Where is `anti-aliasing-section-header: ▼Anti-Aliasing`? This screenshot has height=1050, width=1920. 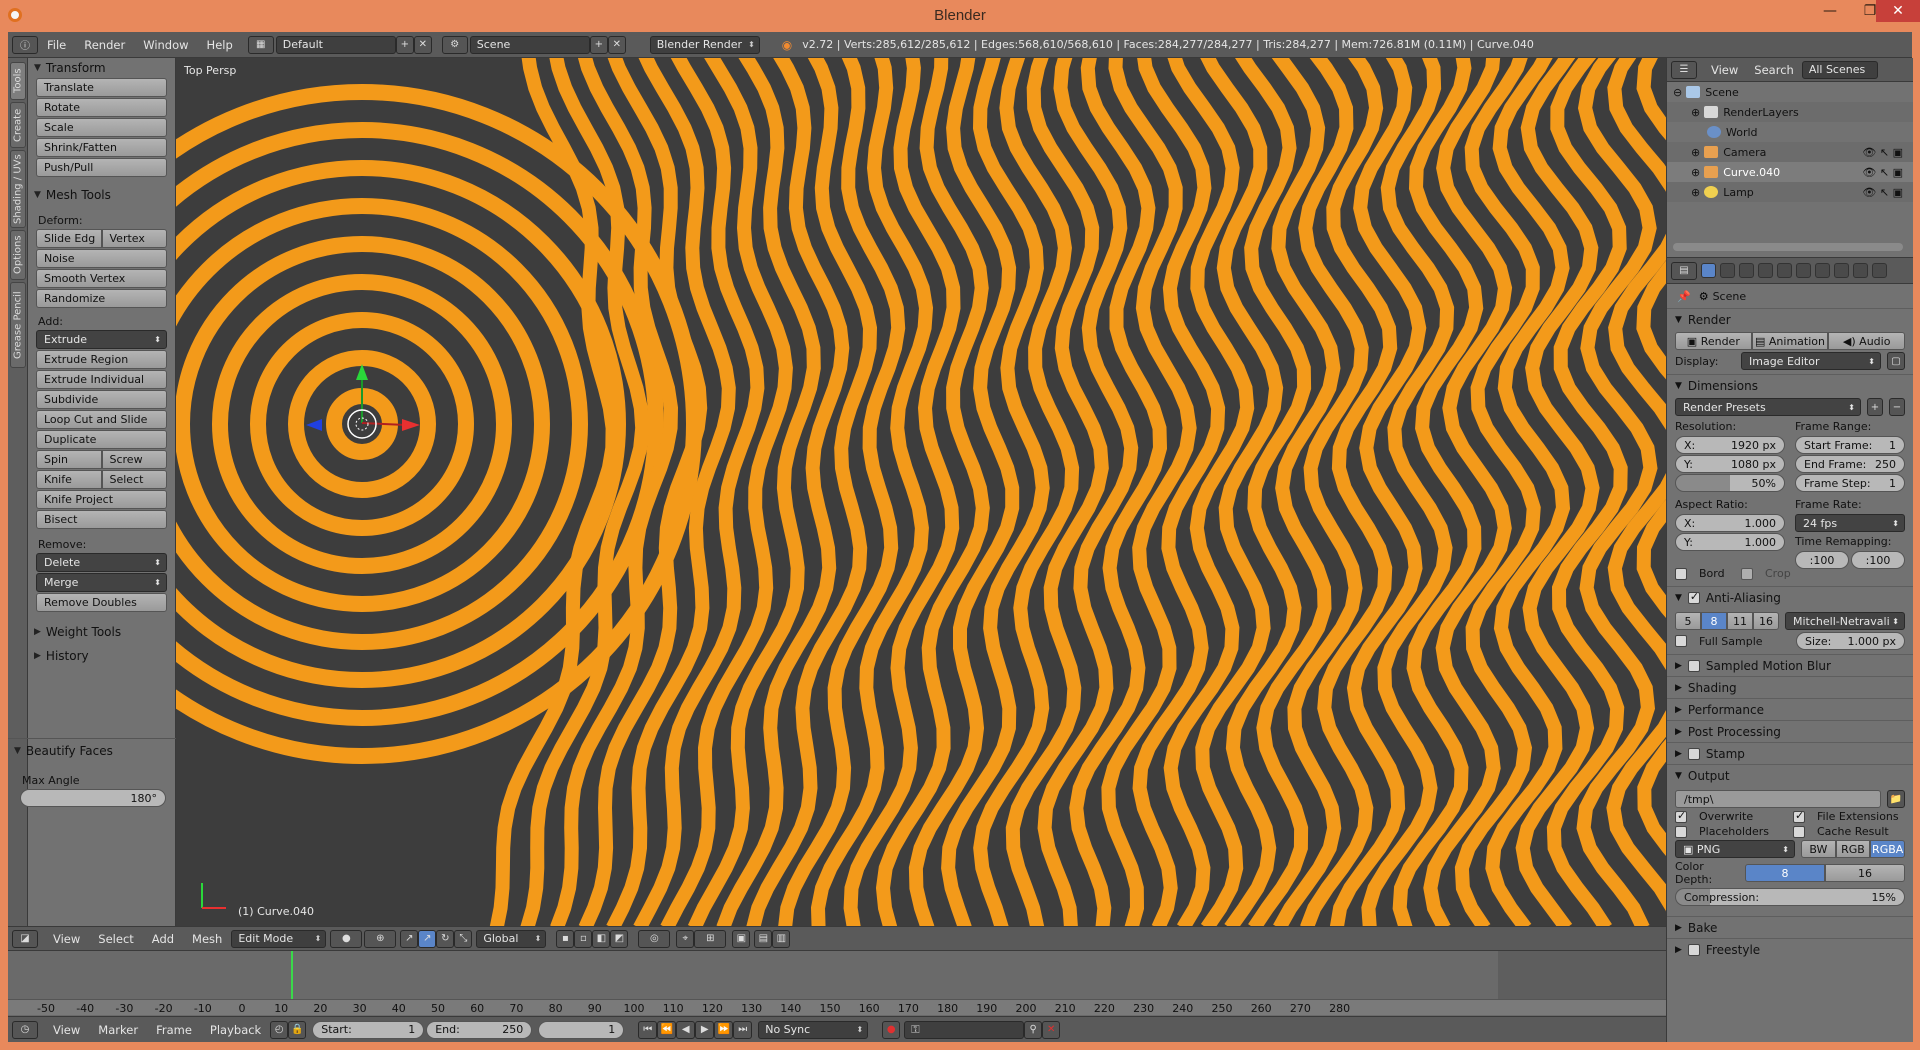
anti-aliasing-section-header: ▼Anti-Aliasing is located at coordinates (1790, 597).